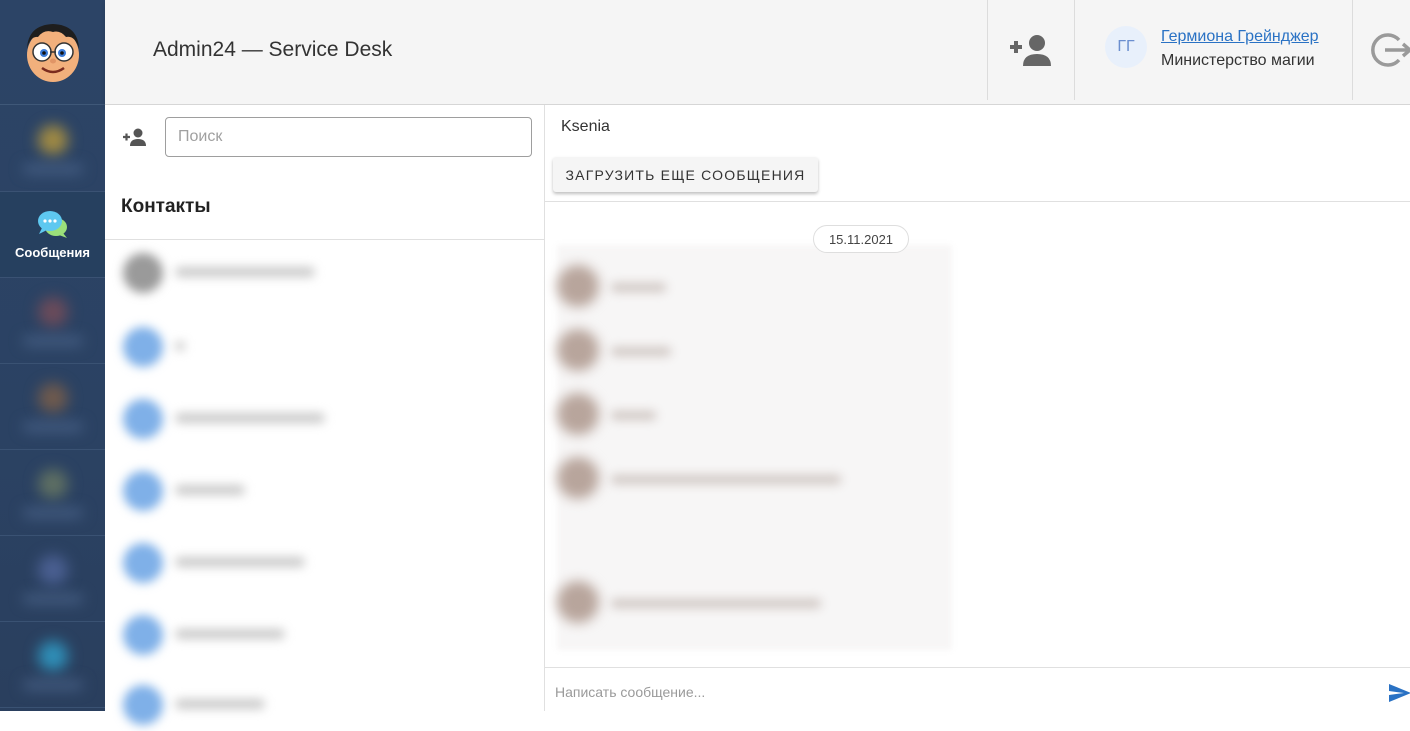 The height and width of the screenshot is (731, 1410). I want to click on cartoon-face-logo, so click(52, 53).